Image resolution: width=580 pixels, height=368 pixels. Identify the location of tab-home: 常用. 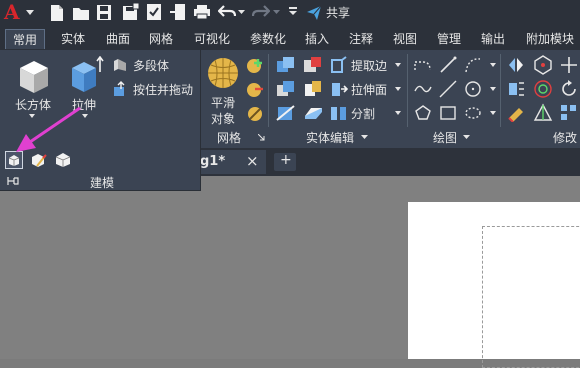
(25, 39).